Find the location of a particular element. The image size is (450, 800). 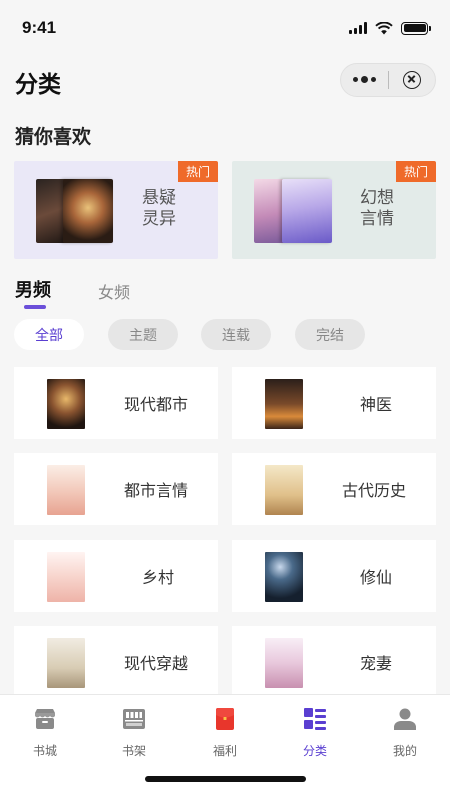

home-indicator is located at coordinates (225, 779).